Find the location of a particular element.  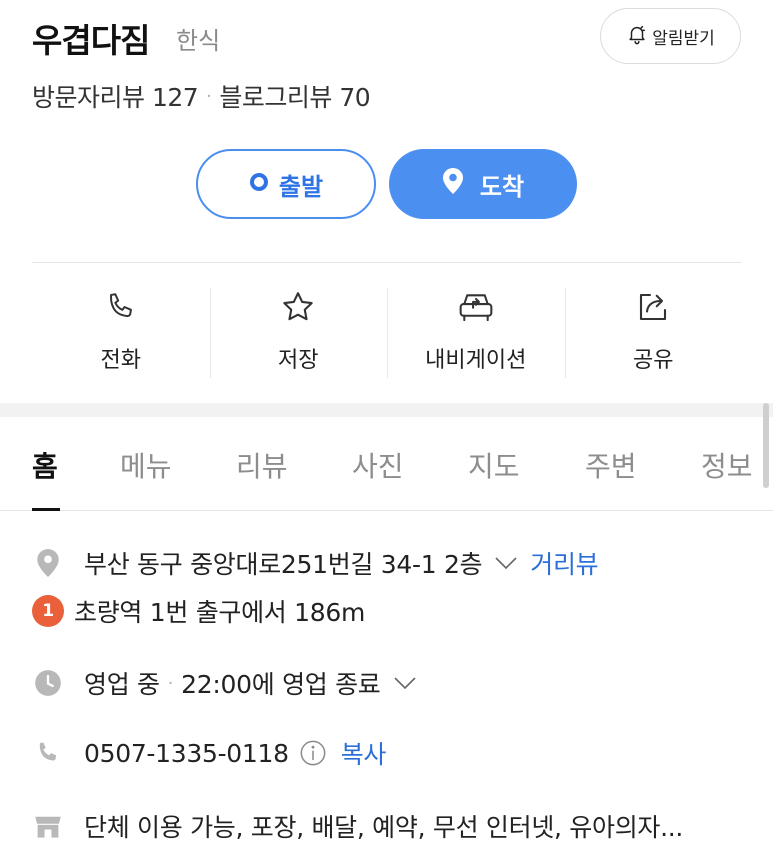

review-counts: 방문자리뷰 127 · 블로그리뷰 70 is located at coordinates (201, 96).